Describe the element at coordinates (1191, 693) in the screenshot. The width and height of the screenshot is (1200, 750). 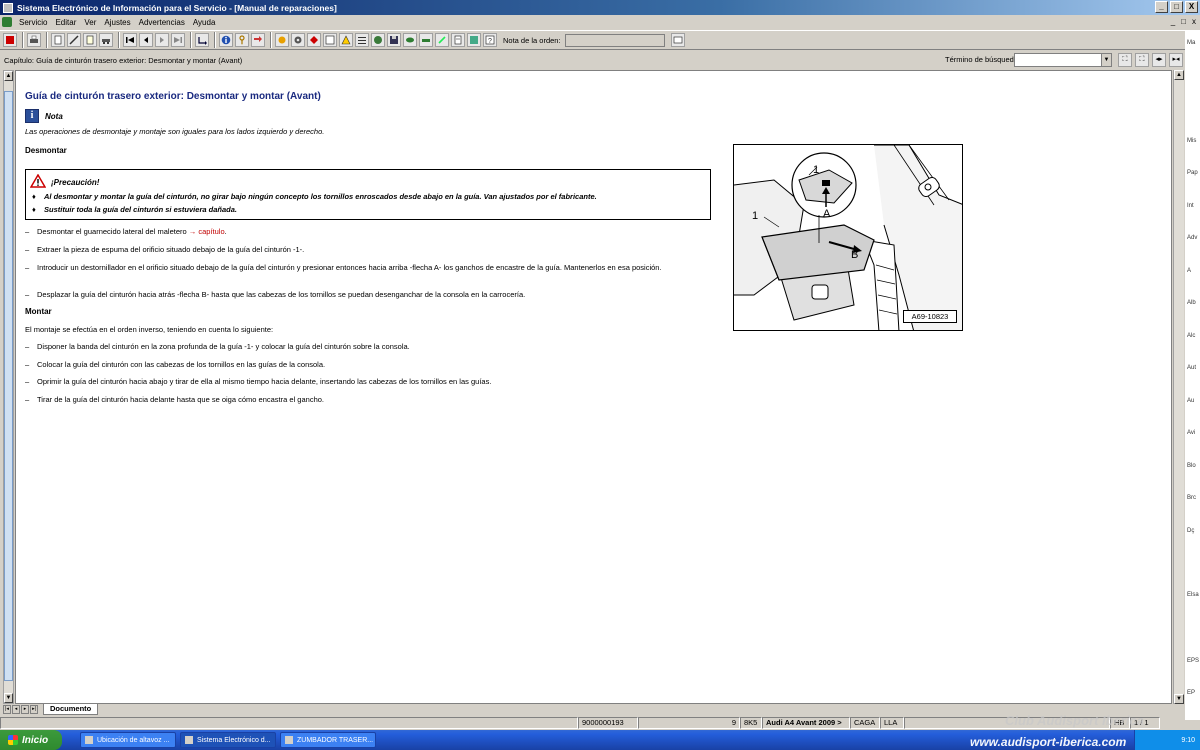
I see `side-item: EP` at that location.